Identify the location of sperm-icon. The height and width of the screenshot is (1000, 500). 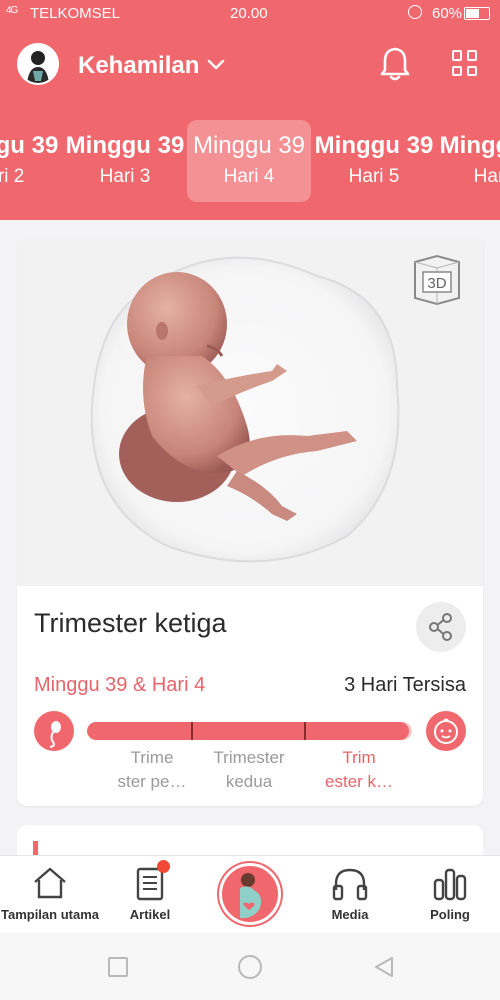
(54, 731).